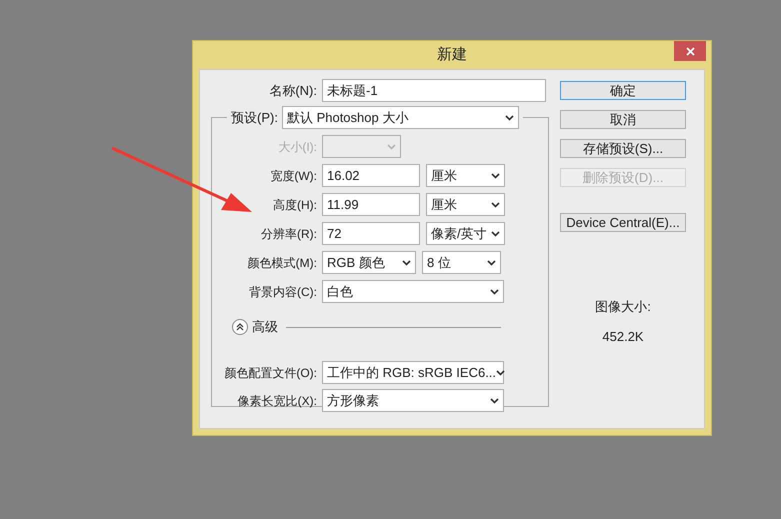 The image size is (781, 519). What do you see at coordinates (369, 262) in the screenshot?
I see `dropdown-select: RGB 颜色` at bounding box center [369, 262].